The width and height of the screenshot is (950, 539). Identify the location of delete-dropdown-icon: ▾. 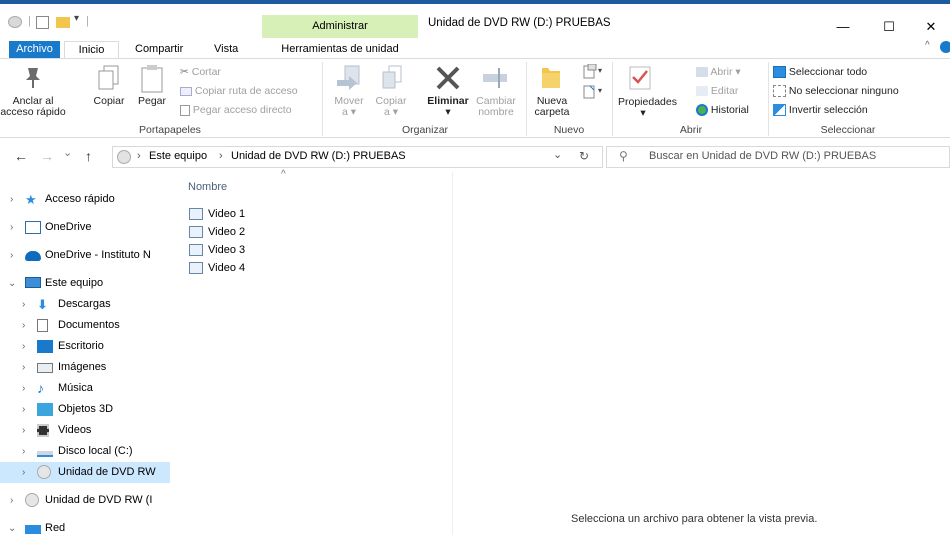
(448, 112).